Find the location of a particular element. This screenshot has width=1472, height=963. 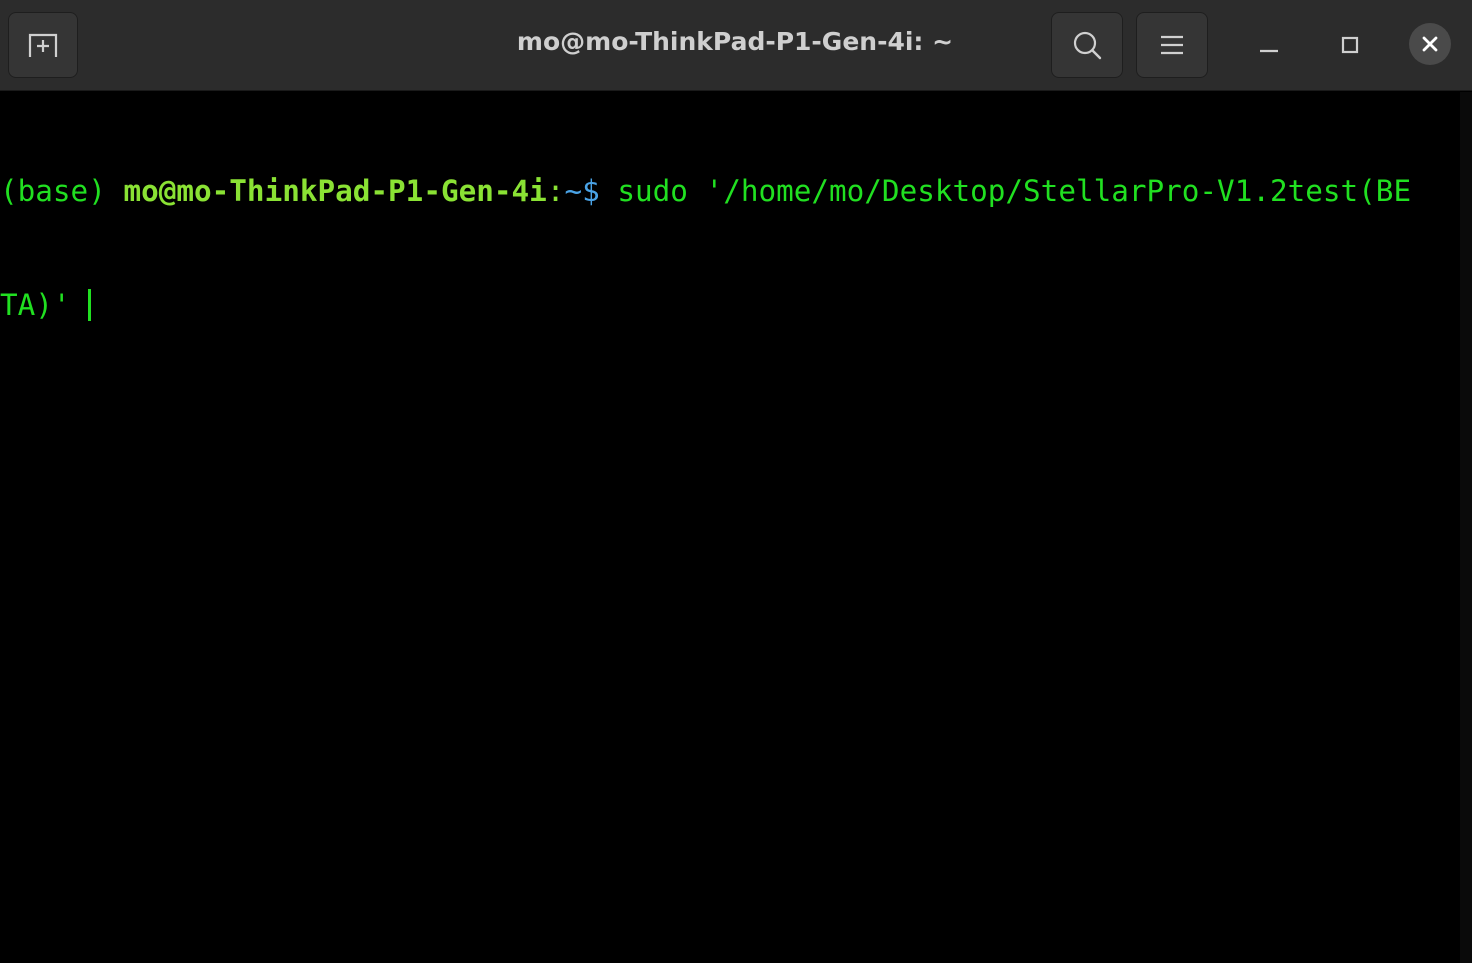

close-icon is located at coordinates (1430, 44).